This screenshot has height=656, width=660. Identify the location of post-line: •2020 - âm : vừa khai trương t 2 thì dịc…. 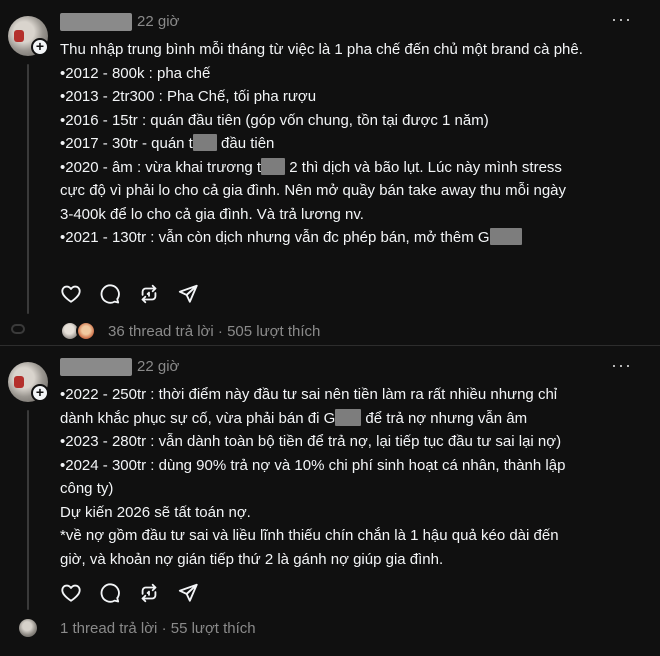
(355, 168).